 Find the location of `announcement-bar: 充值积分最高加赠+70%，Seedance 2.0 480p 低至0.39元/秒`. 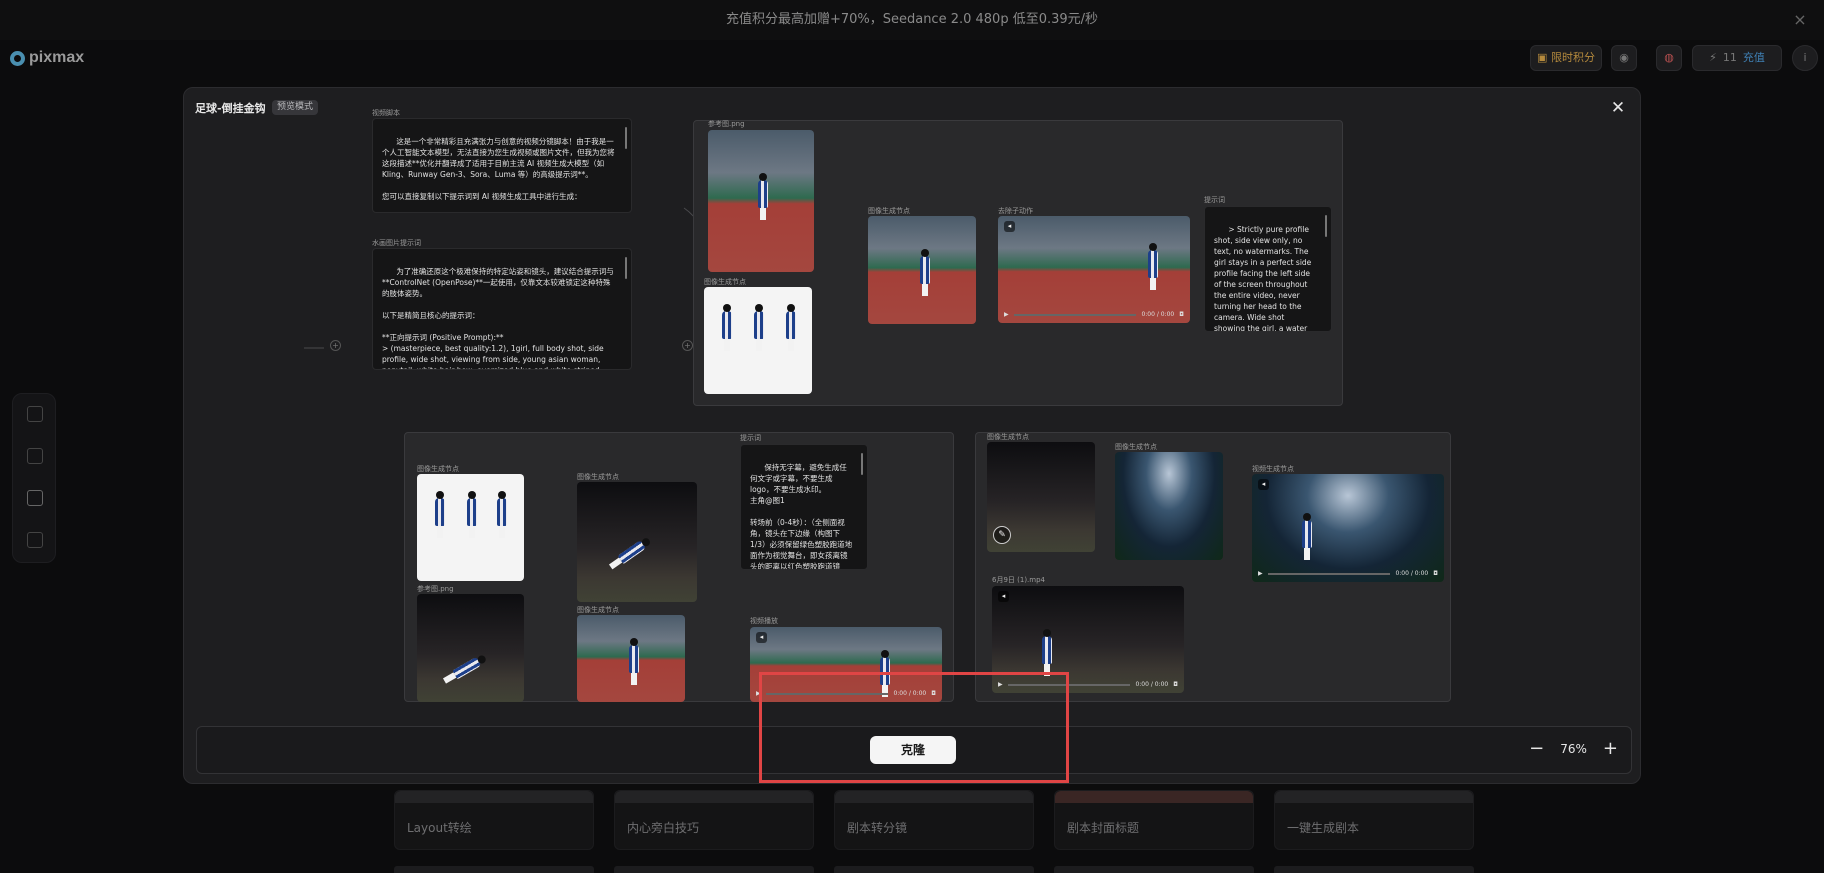

announcement-bar: 充值积分最高加赠+70%，Seedance 2.0 480p 低至0.39元/秒 is located at coordinates (912, 20).